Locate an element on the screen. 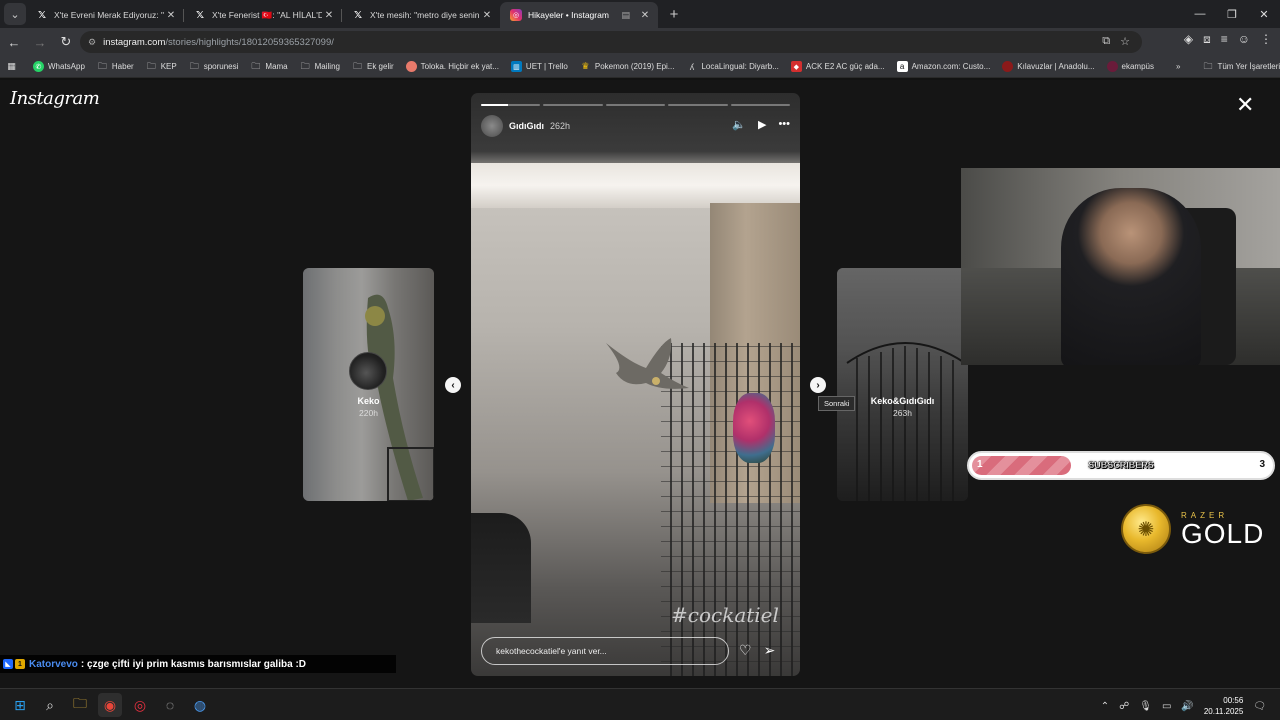  install-app-icon: ⧉ is located at coordinates (1106, 41).